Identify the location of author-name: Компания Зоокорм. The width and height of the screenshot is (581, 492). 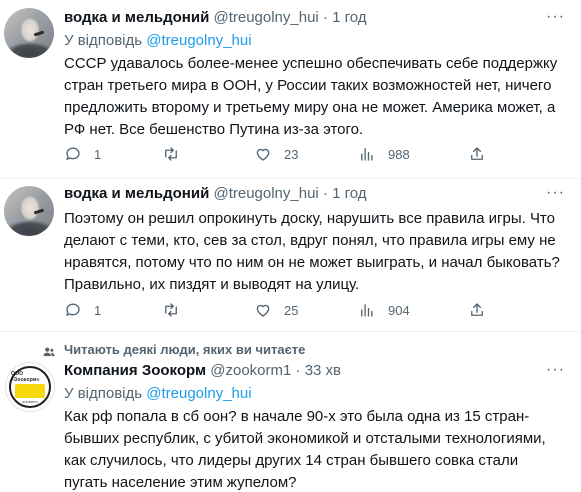
(135, 370).